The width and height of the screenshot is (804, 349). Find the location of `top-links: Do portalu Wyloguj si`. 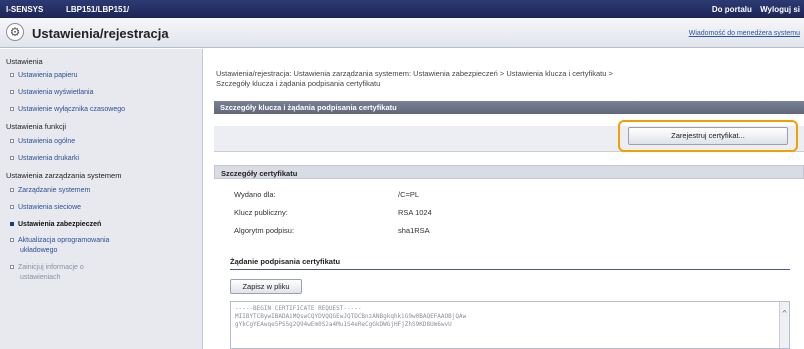

top-links: Do portalu Wyloguj si is located at coordinates (753, 9).